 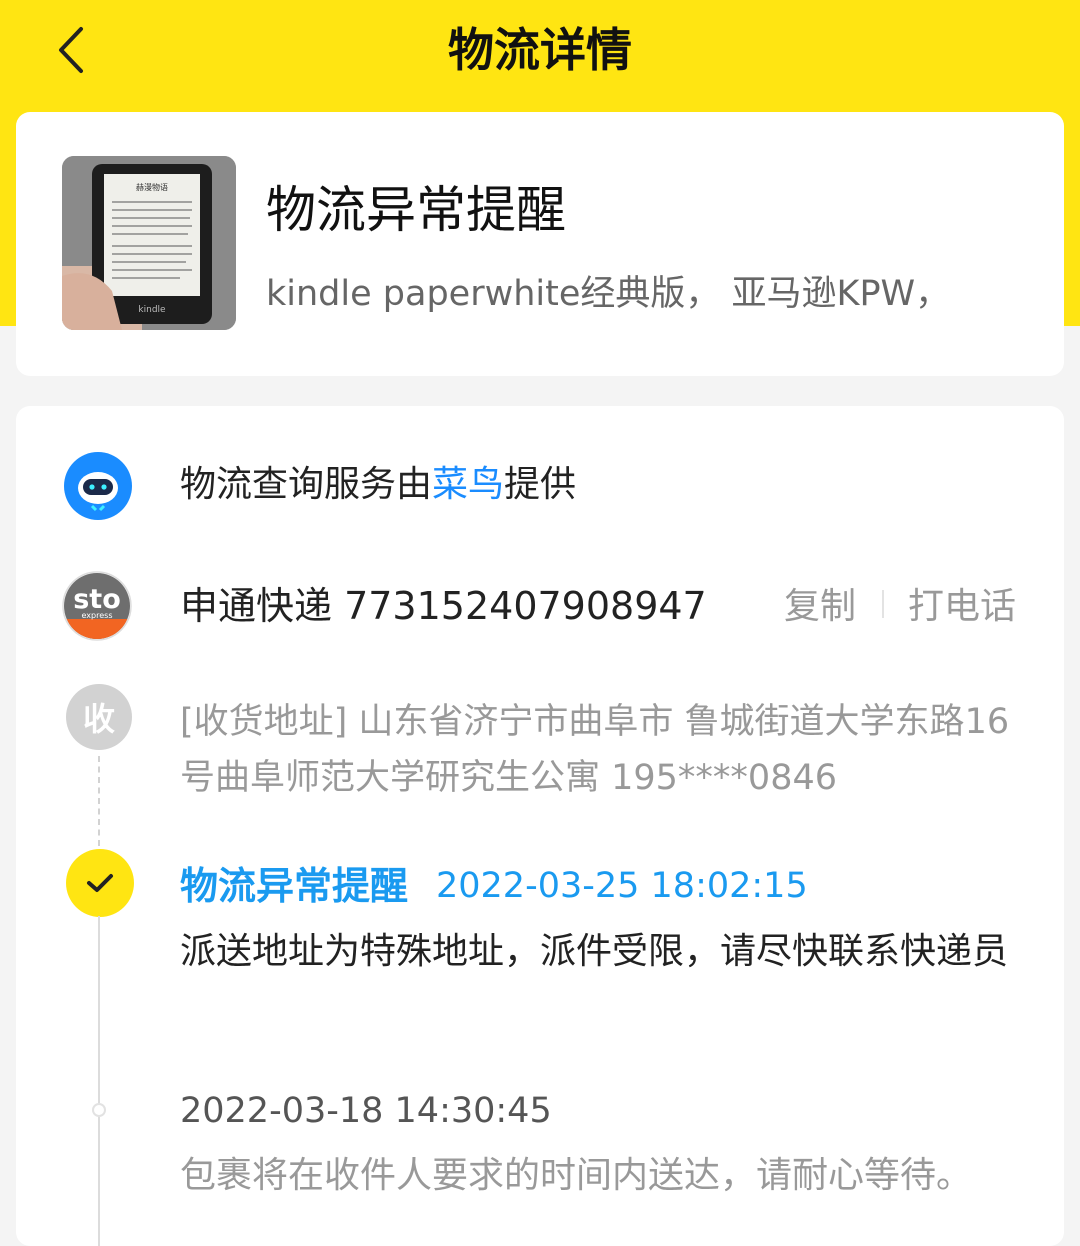 What do you see at coordinates (366, 1111) in the screenshot?
I see `event-time: 2022-03-18 14:30:45` at bounding box center [366, 1111].